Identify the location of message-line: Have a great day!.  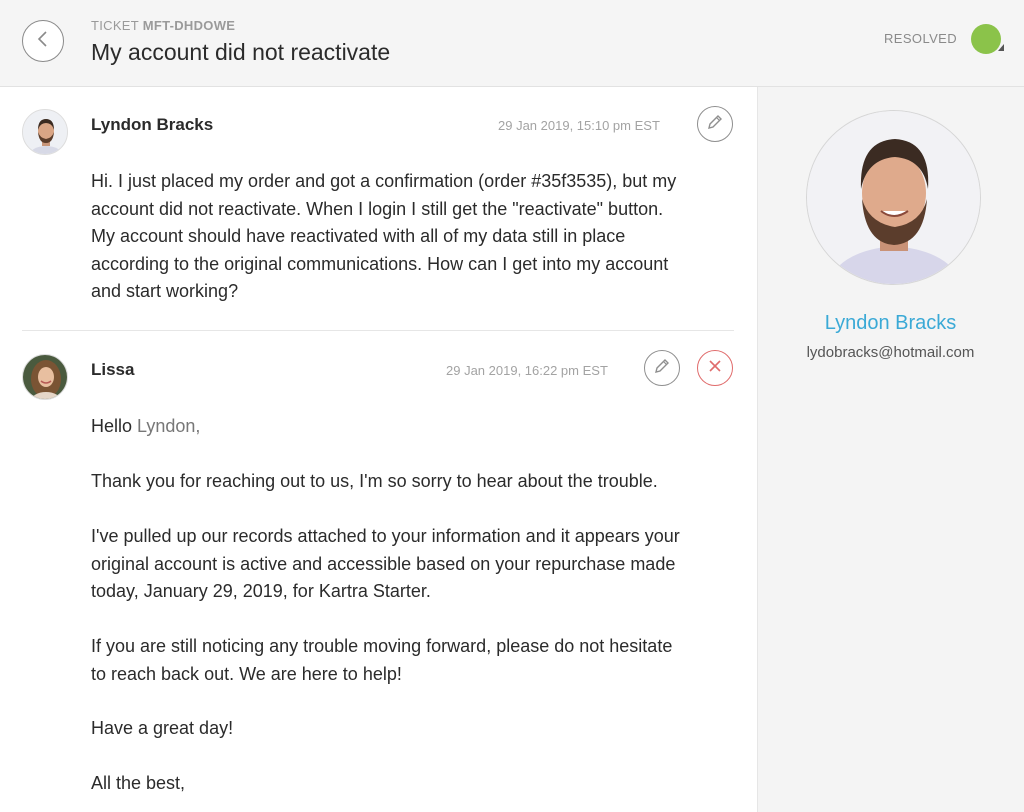
(162, 728).